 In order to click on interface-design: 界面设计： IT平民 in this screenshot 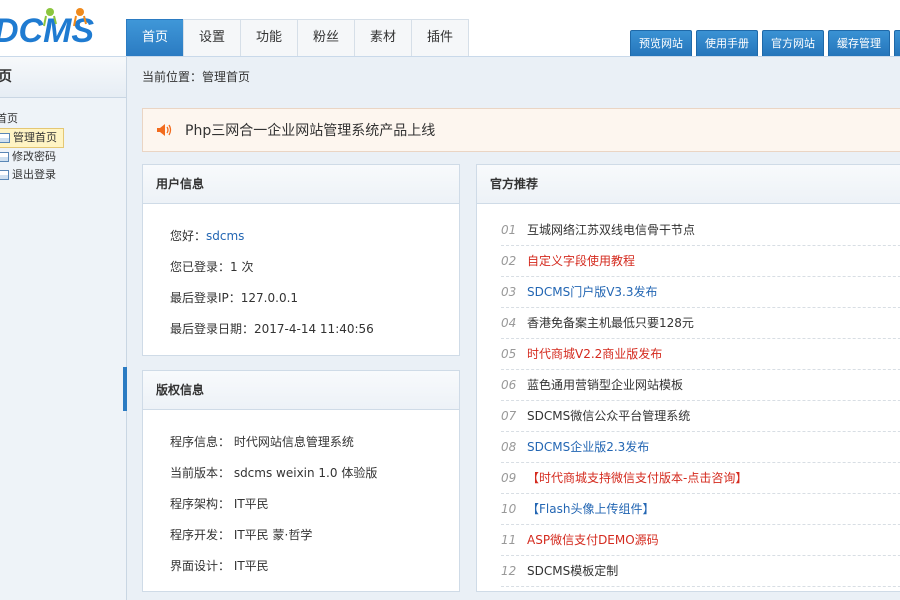, I will do `click(219, 566)`.